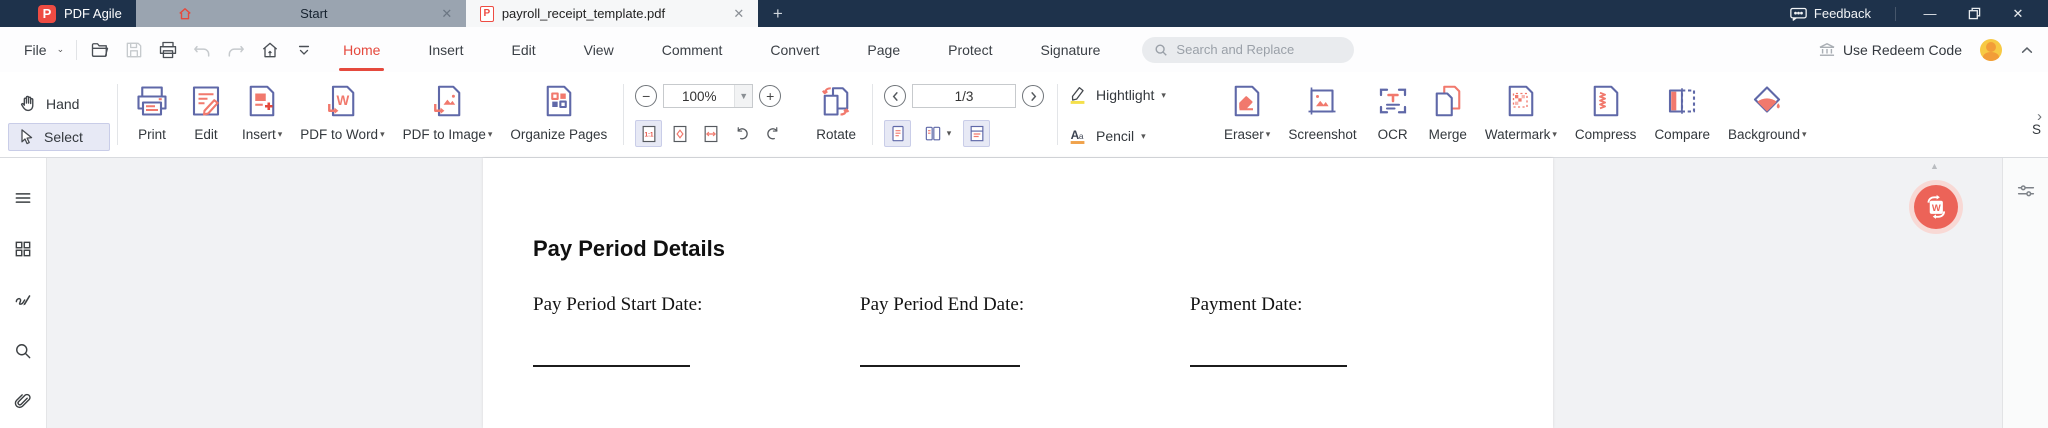 This screenshot has height=428, width=2048. I want to click on merge-button: Merge, so click(1448, 114).